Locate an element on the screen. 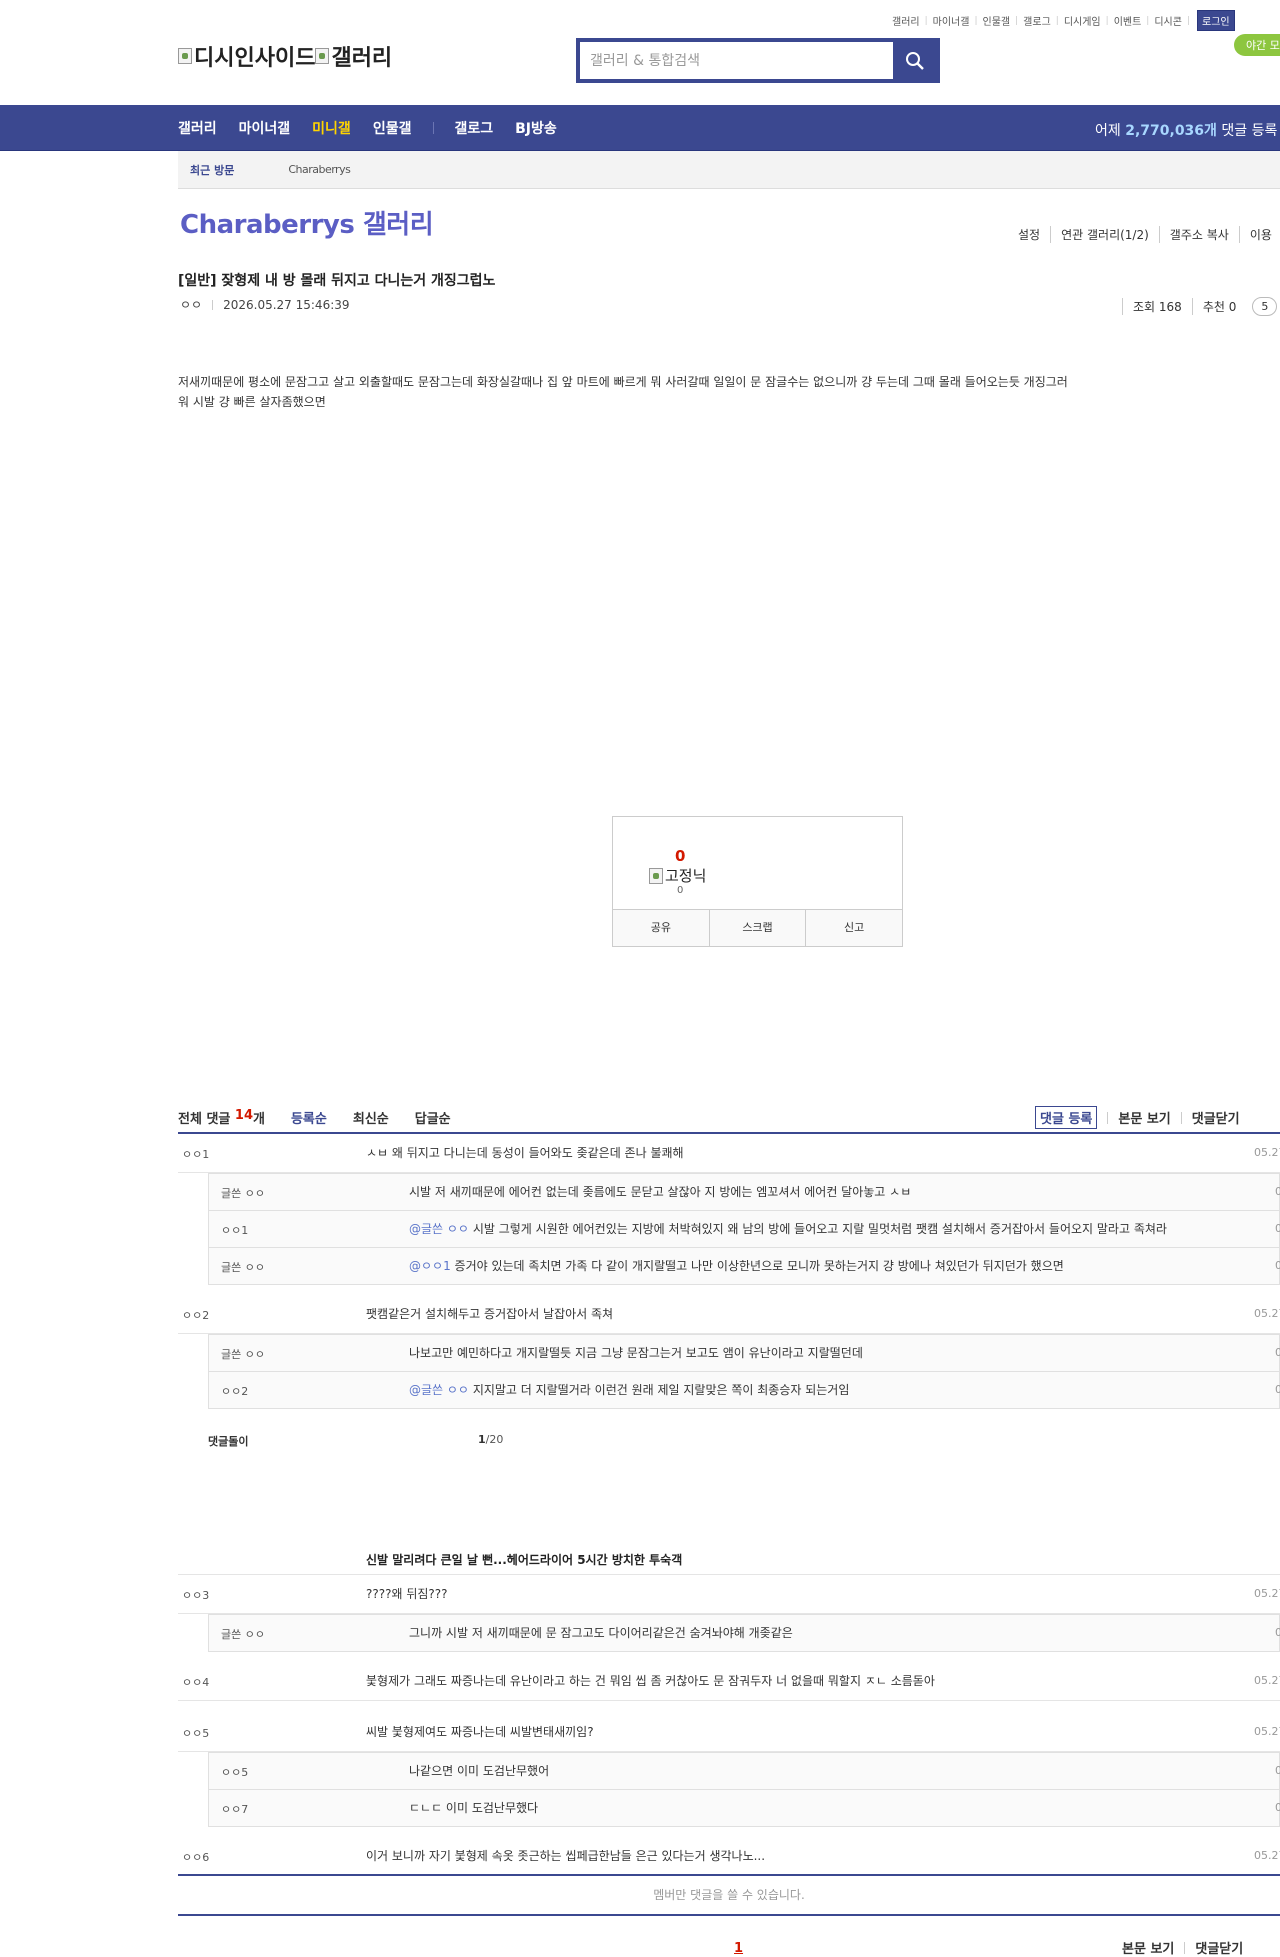 The width and height of the screenshot is (1280, 1957). comment-nick: ㅇㅇ1 is located at coordinates (195, 1154).